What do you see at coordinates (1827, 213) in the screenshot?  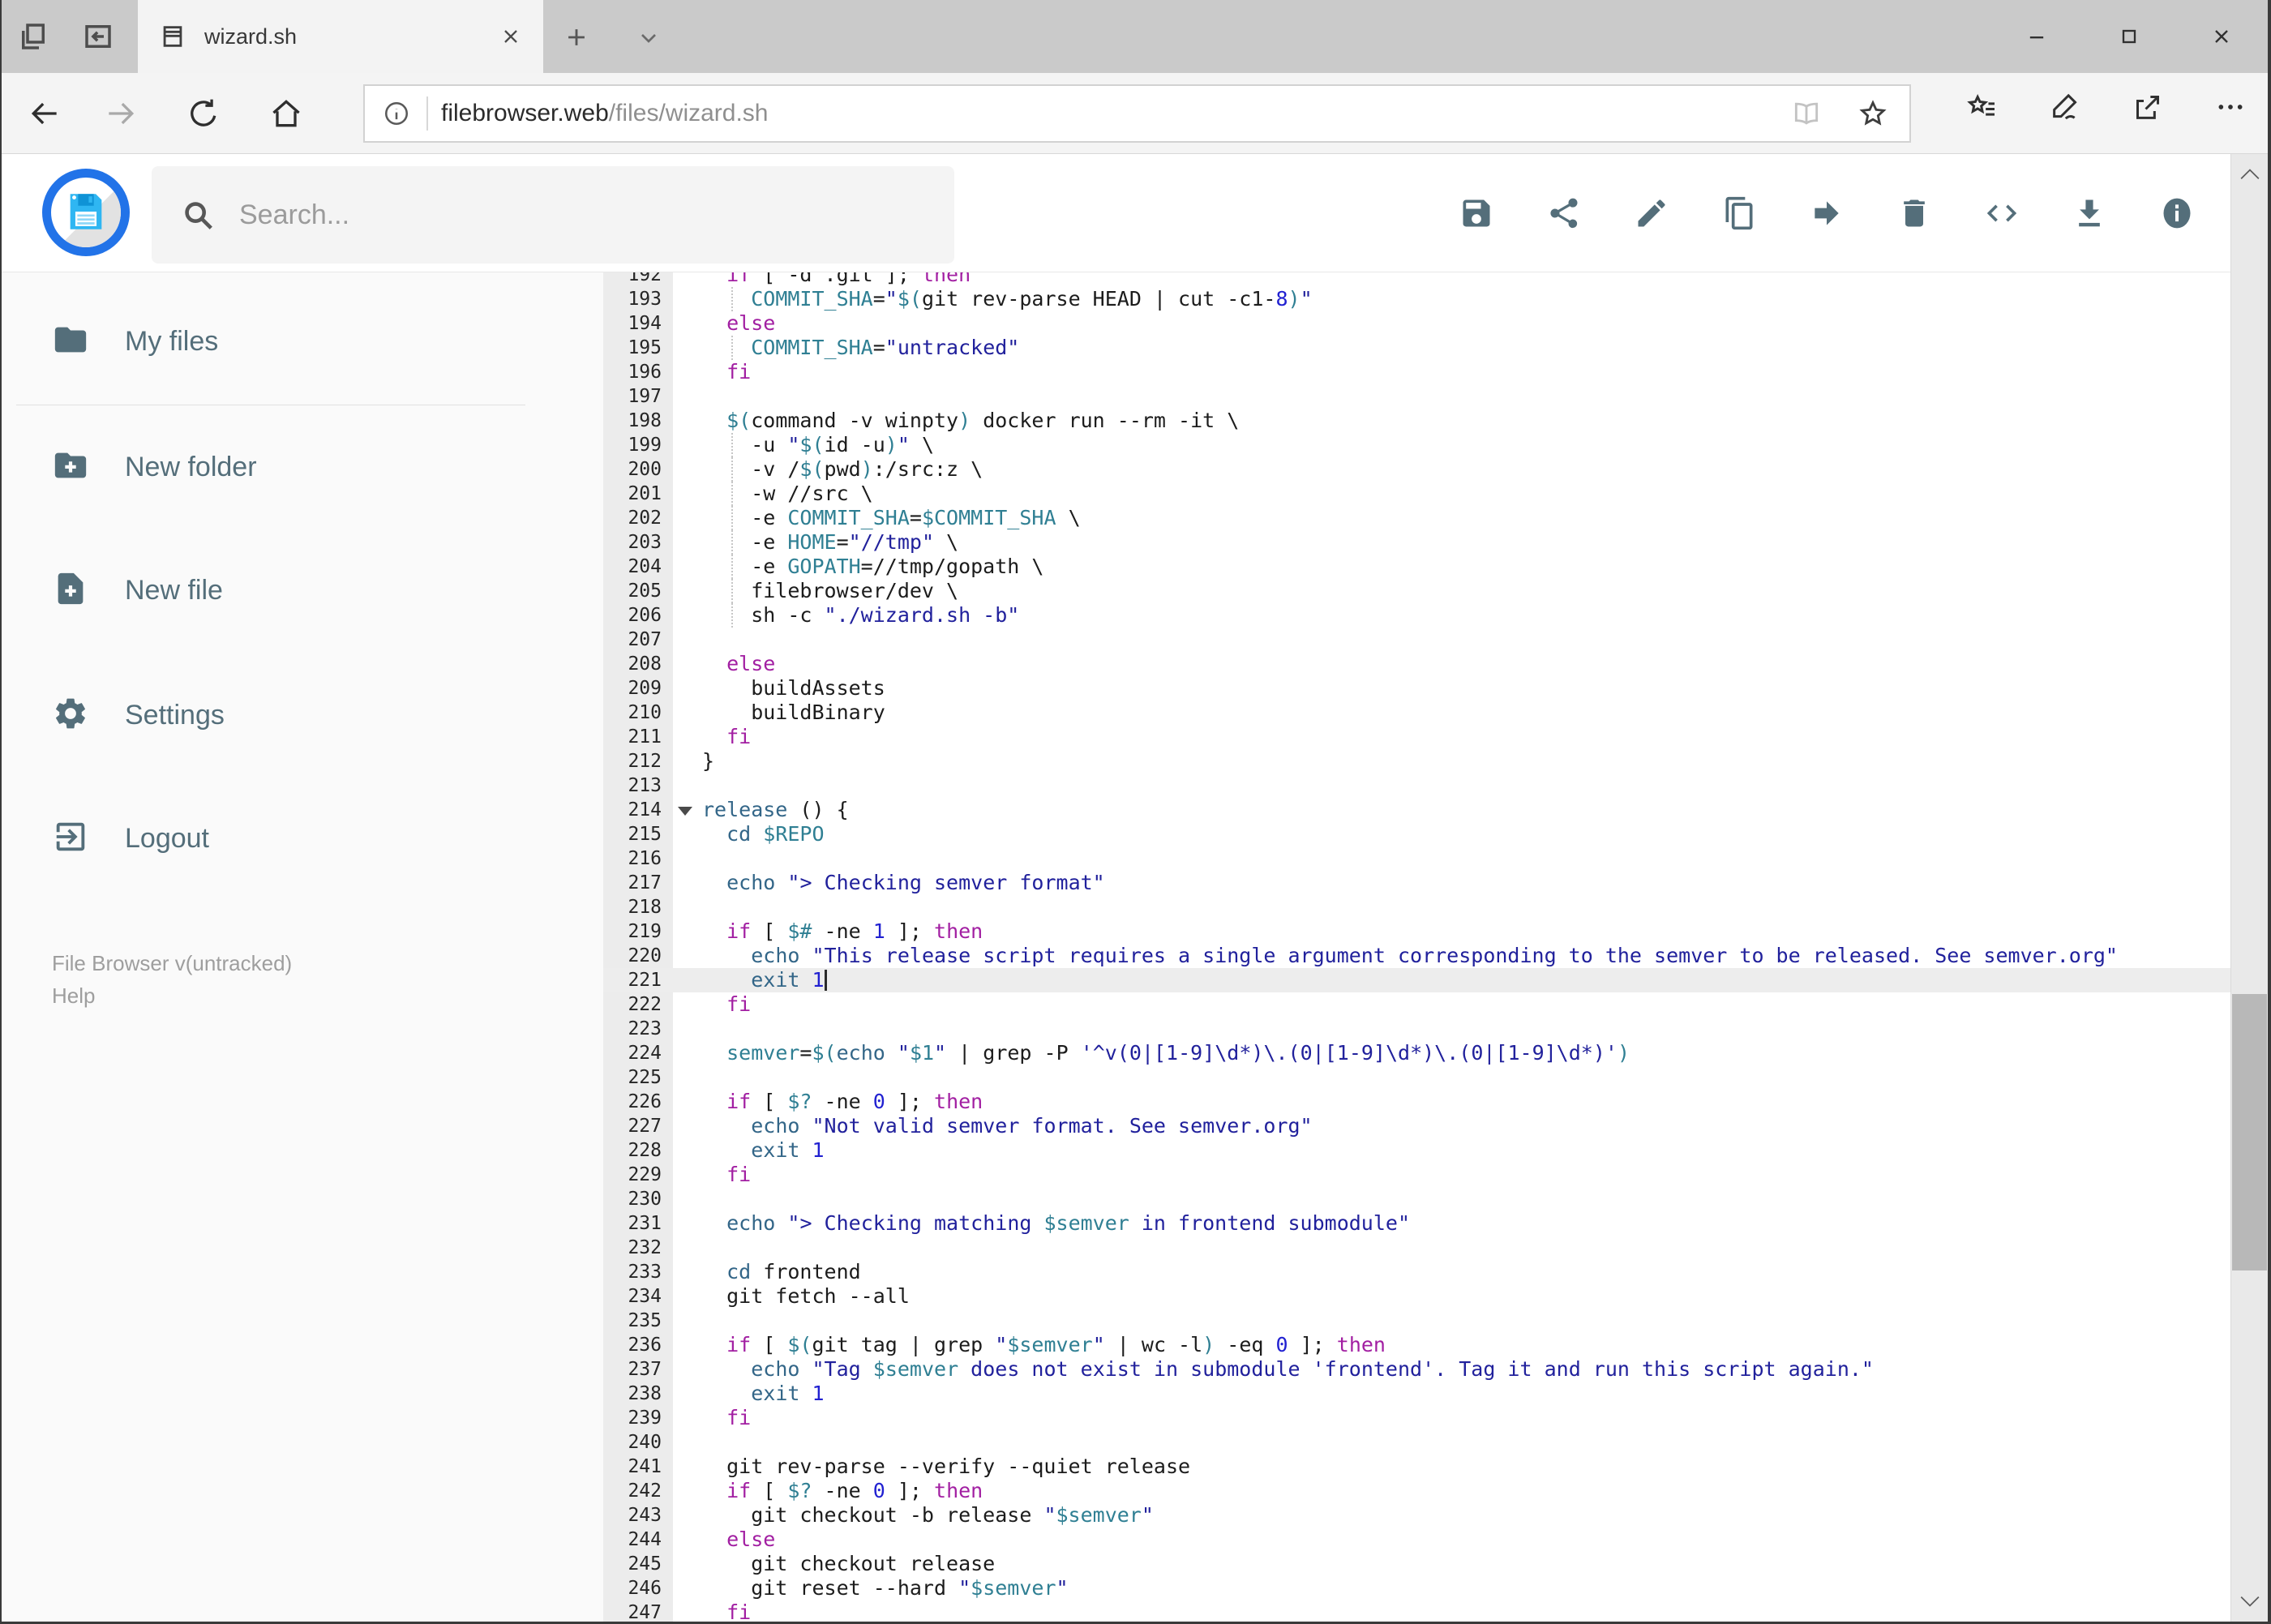 I see `move-button` at bounding box center [1827, 213].